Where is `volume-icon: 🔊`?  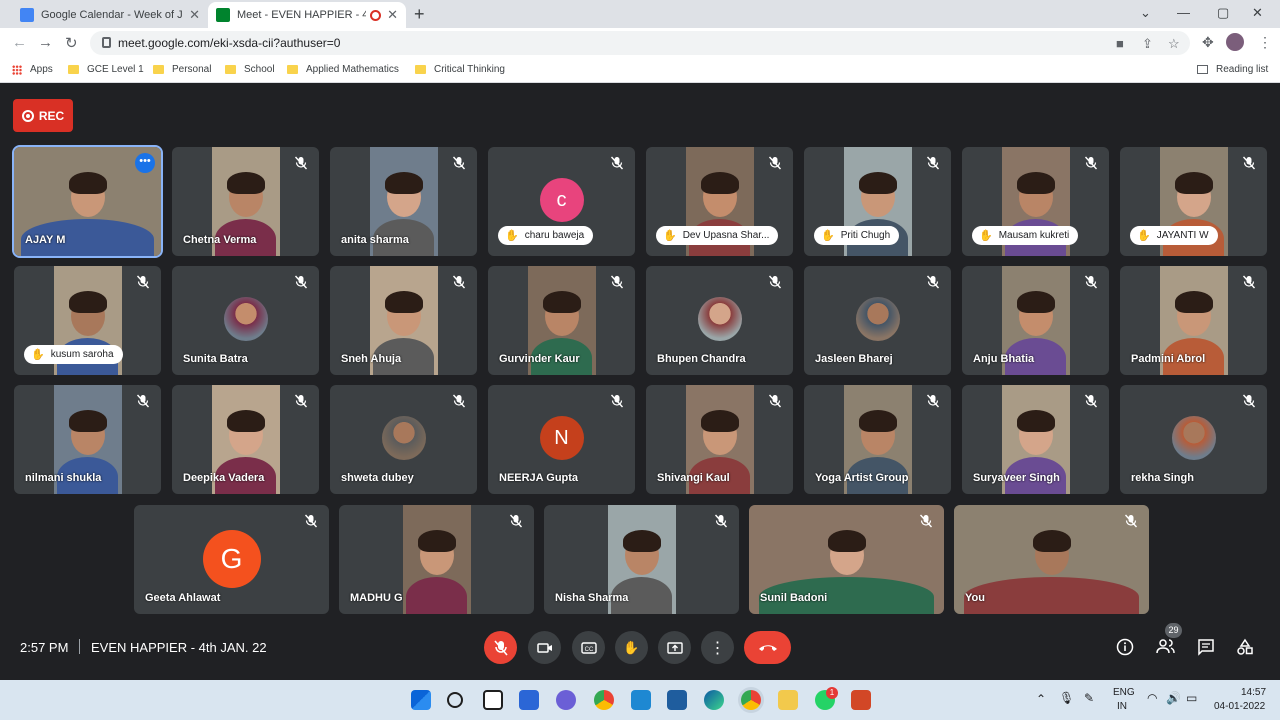
volume-icon: 🔊 is located at coordinates (1173, 698).